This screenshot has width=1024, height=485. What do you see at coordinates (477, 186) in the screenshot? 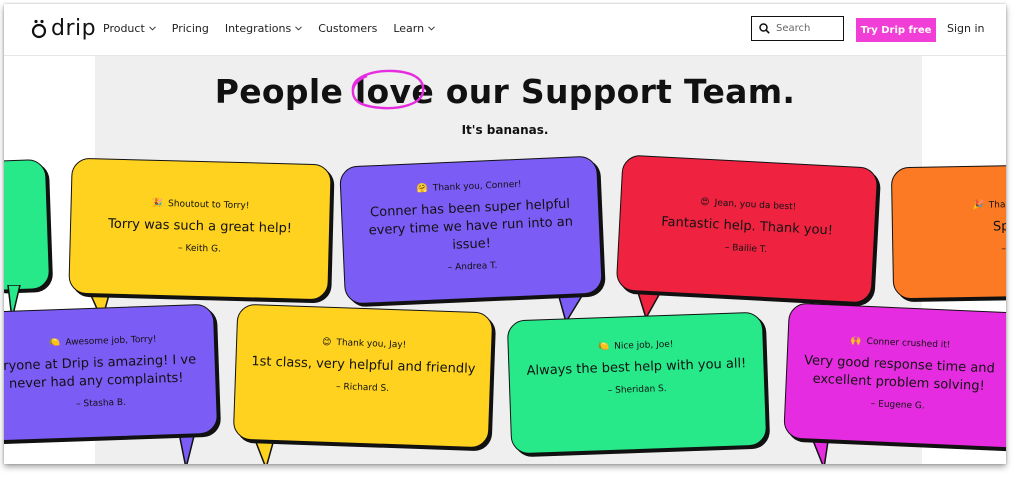
I see `testimonial-head-text: Thank you, Conner!` at bounding box center [477, 186].